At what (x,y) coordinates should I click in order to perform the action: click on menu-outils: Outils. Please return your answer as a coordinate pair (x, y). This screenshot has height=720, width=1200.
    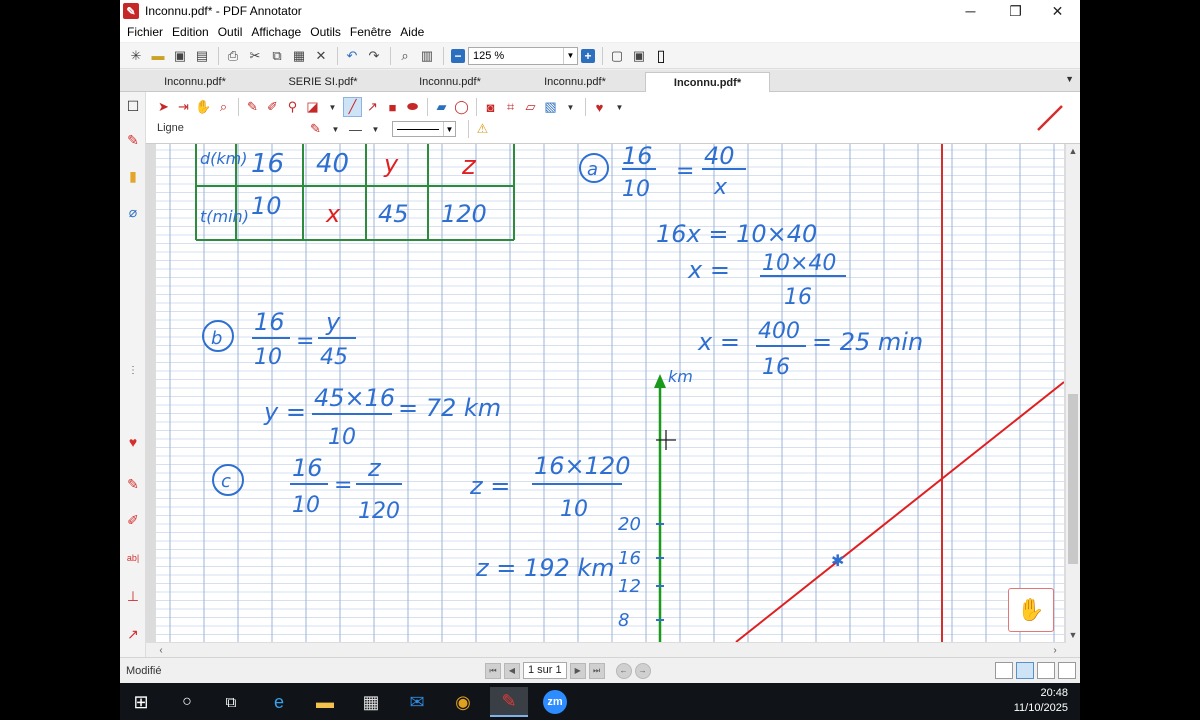
    Looking at the image, I should click on (325, 32).